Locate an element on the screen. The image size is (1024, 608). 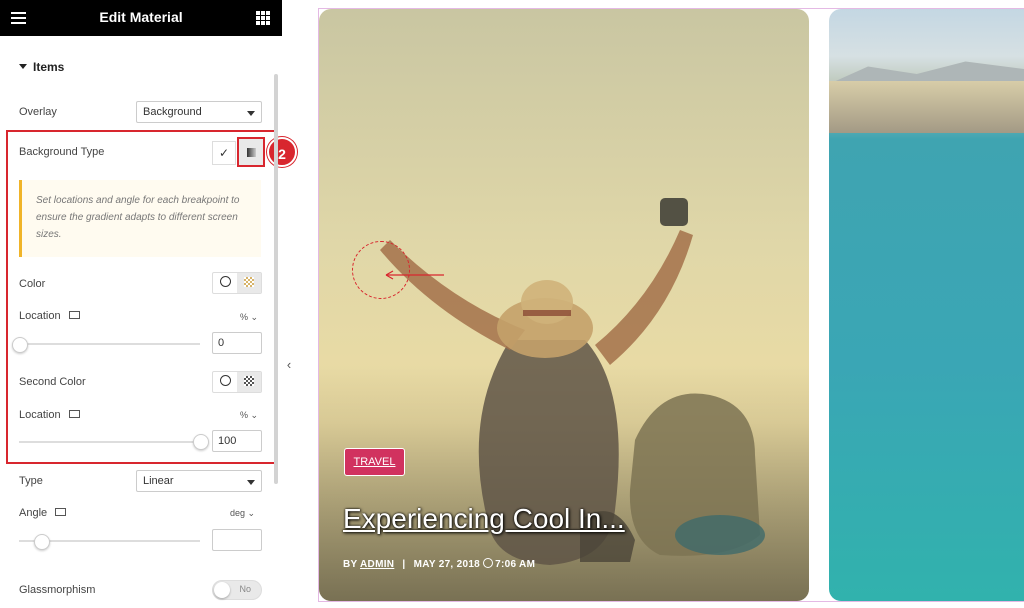
panel-scrollbar is located at coordinates (276, 279).